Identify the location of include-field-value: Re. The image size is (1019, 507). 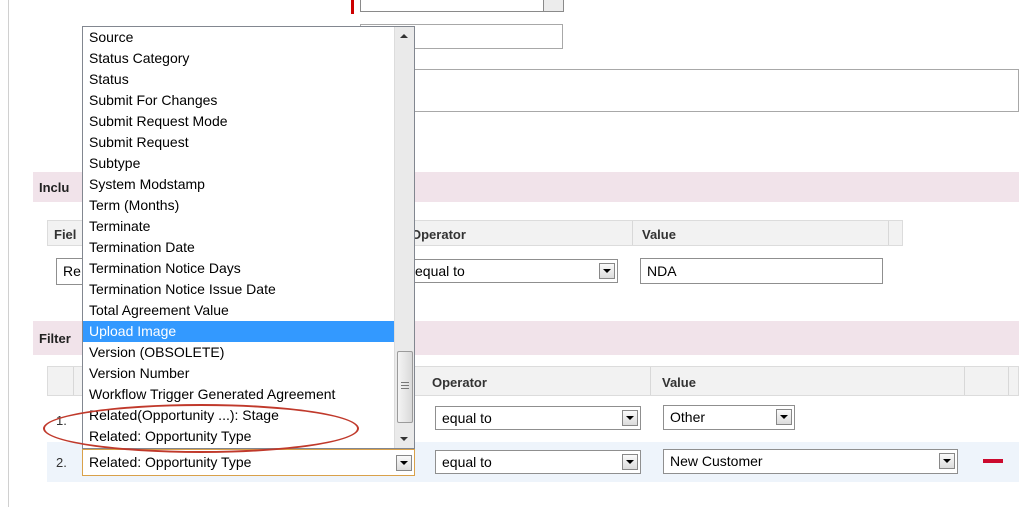
(72, 271).